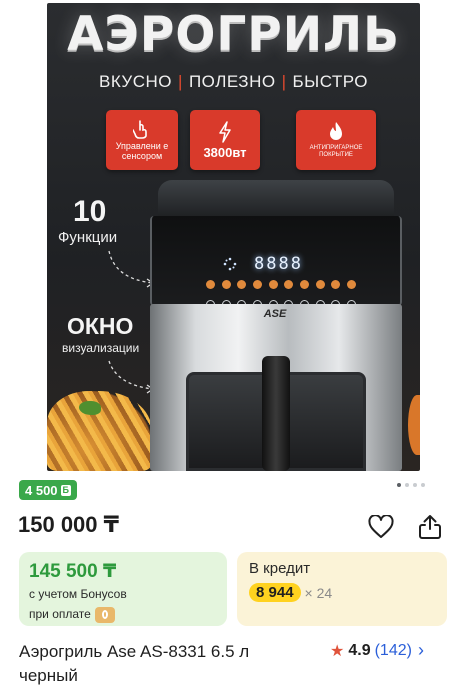 This screenshot has width=466, height=699. Describe the element at coordinates (337, 651) in the screenshot. I see `star-icon: ★` at that location.